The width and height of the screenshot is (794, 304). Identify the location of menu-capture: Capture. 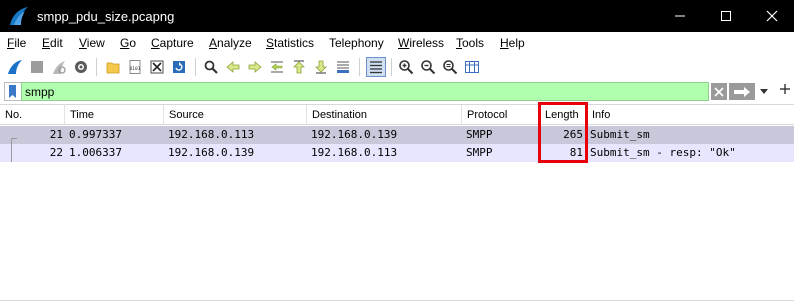
(172, 43).